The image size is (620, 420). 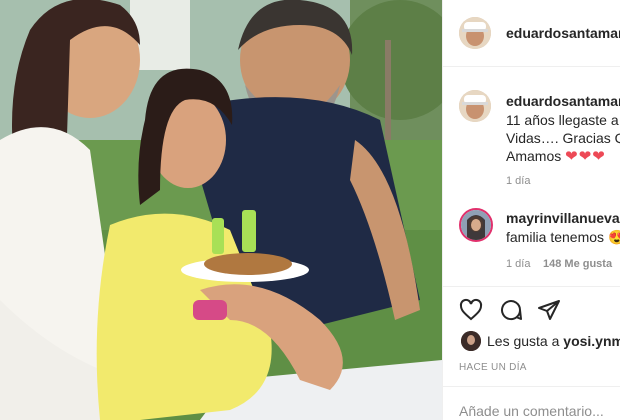 I want to click on liker-avatar-image, so click(x=471, y=341).